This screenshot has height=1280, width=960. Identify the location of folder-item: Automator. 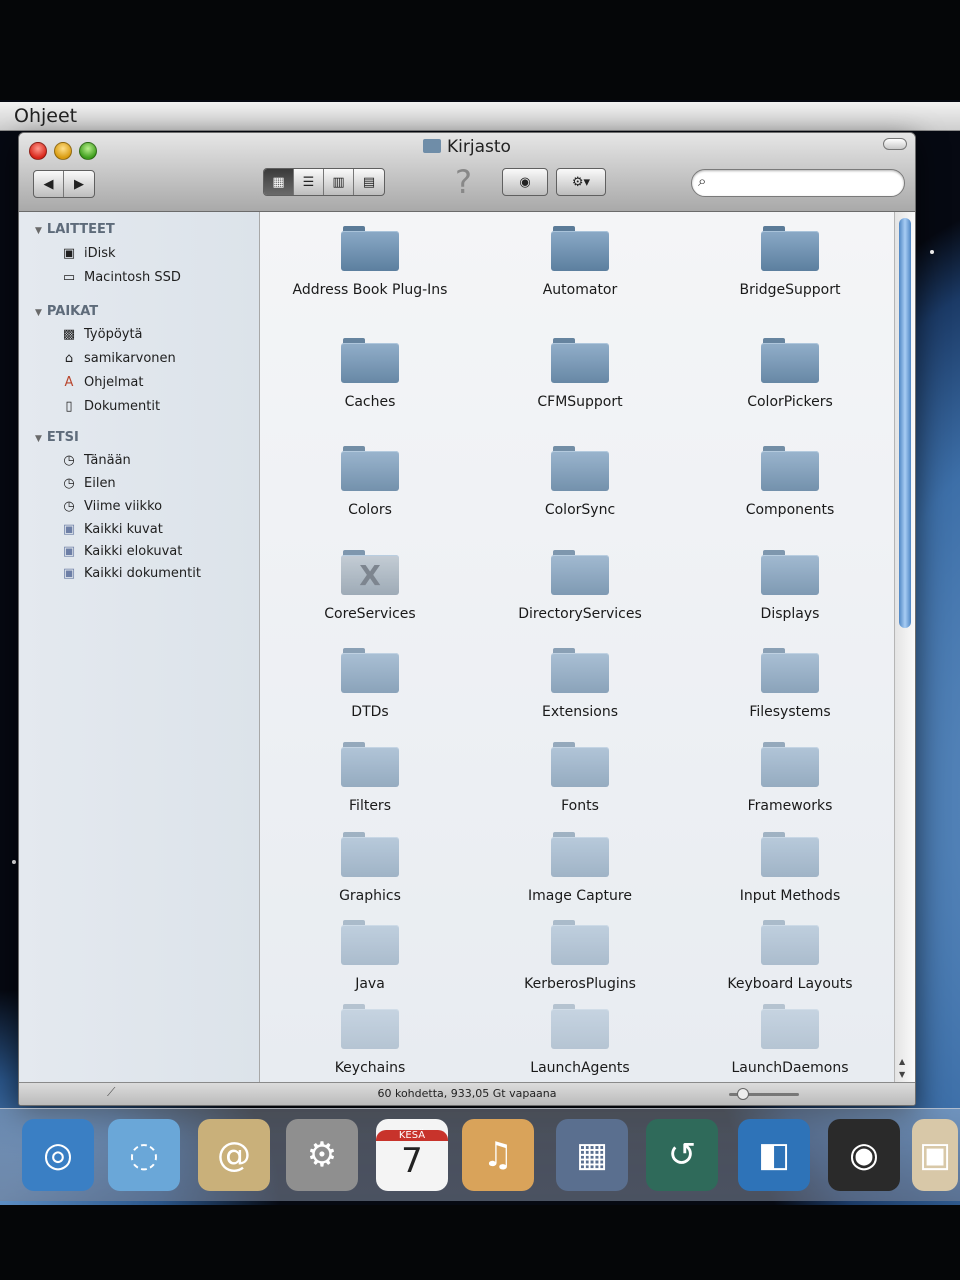
(580, 261).